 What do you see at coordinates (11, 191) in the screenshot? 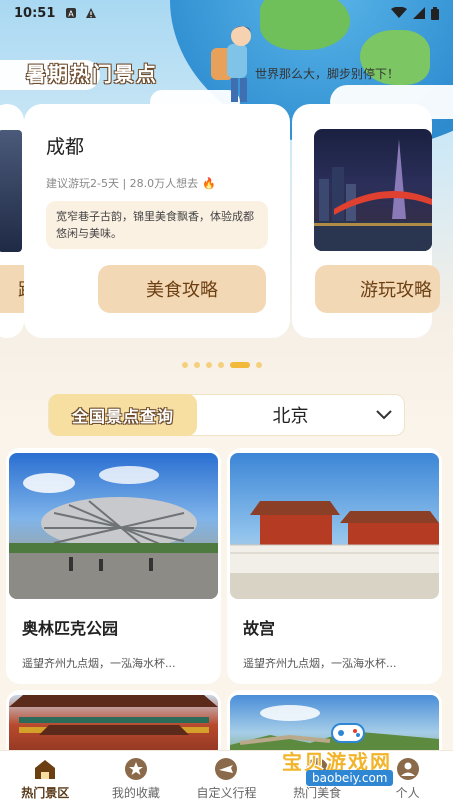
I see `city-image` at bounding box center [11, 191].